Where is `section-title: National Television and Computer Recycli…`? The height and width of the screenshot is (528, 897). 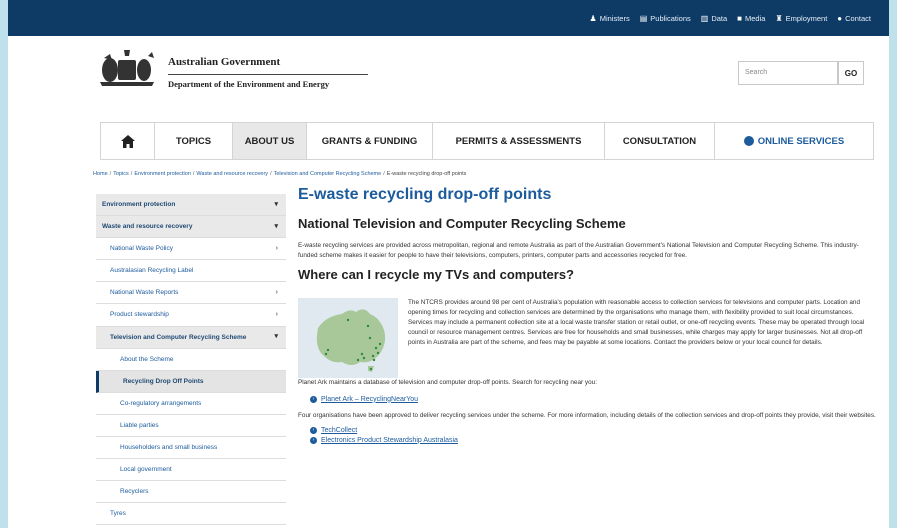 section-title: National Television and Computer Recycli… is located at coordinates (462, 223).